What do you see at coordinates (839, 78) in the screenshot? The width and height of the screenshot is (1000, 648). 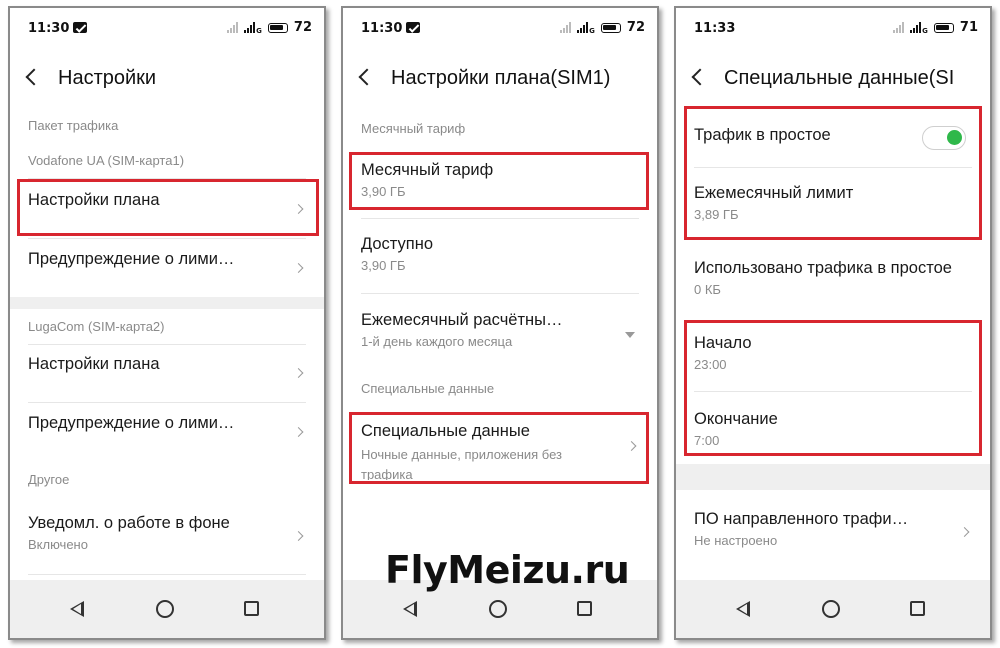 I see `page-title: Специальные данные(SI` at bounding box center [839, 78].